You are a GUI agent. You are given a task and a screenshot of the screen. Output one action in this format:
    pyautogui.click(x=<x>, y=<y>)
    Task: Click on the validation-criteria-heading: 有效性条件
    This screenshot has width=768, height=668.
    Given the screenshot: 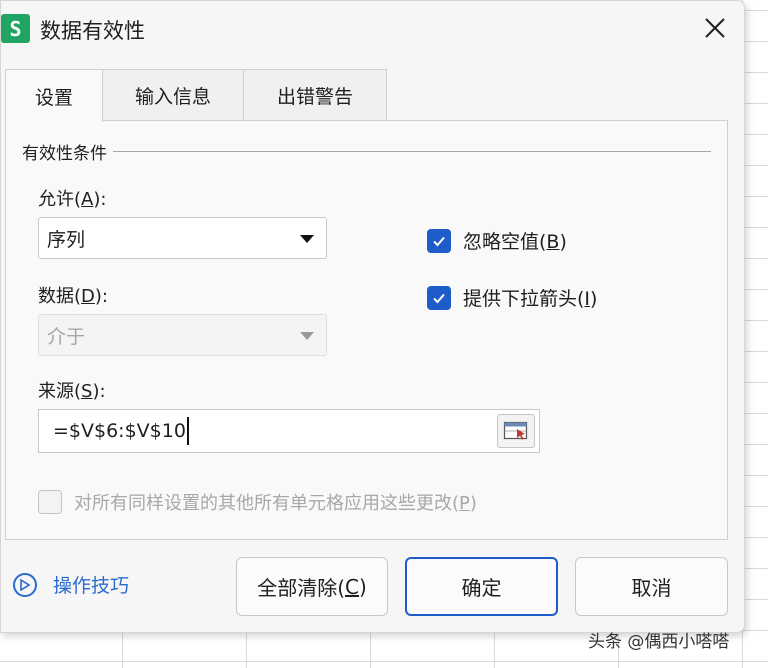 What is the action you would take?
    pyautogui.click(x=67, y=151)
    